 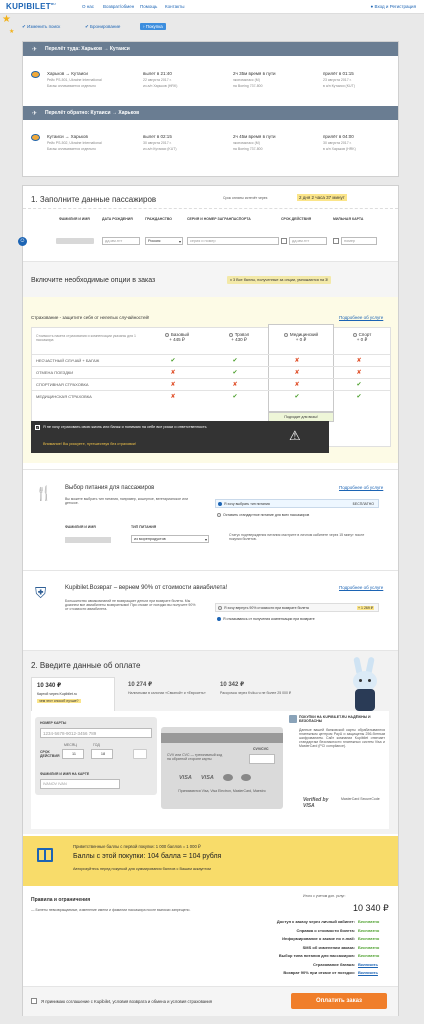 What do you see at coordinates (41, 27) in the screenshot?
I see `step-change-search: ✔ Изменить поиск` at bounding box center [41, 27].